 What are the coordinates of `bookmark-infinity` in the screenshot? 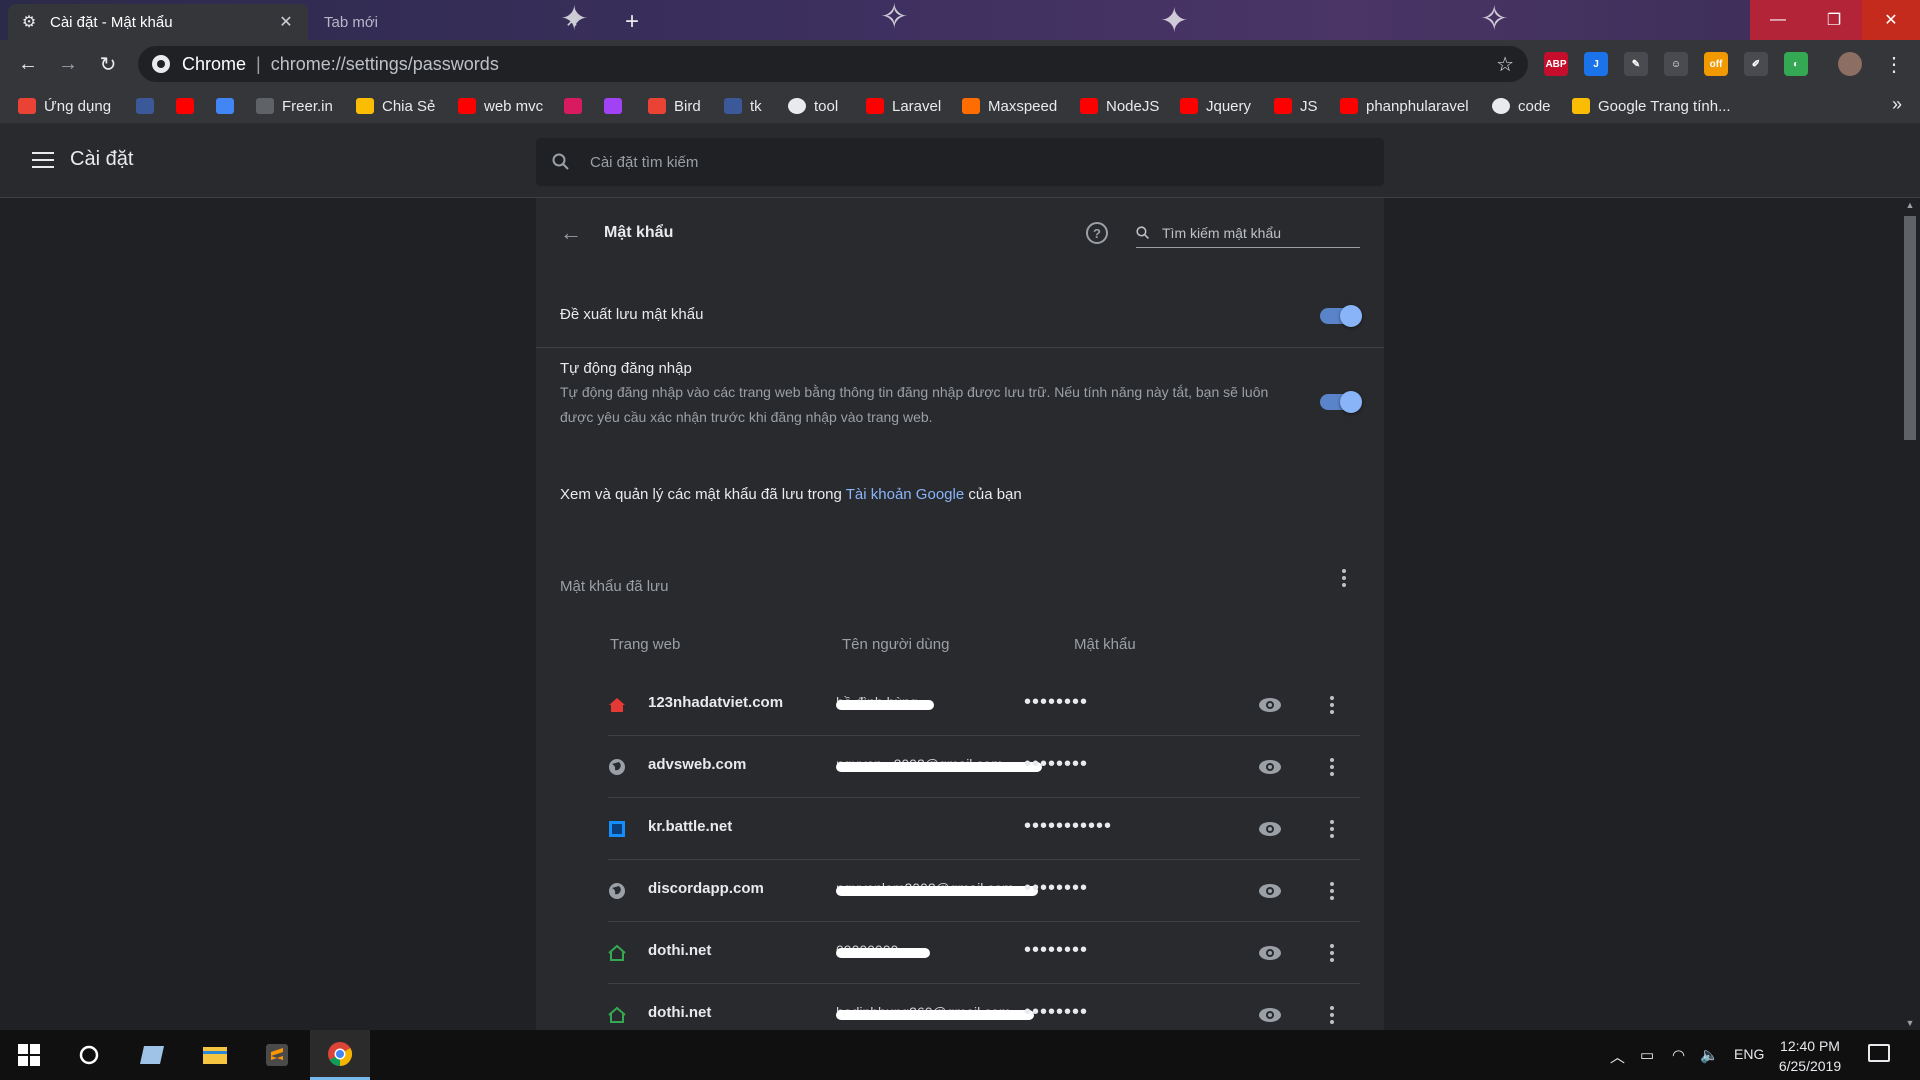 It's located at (617, 106).